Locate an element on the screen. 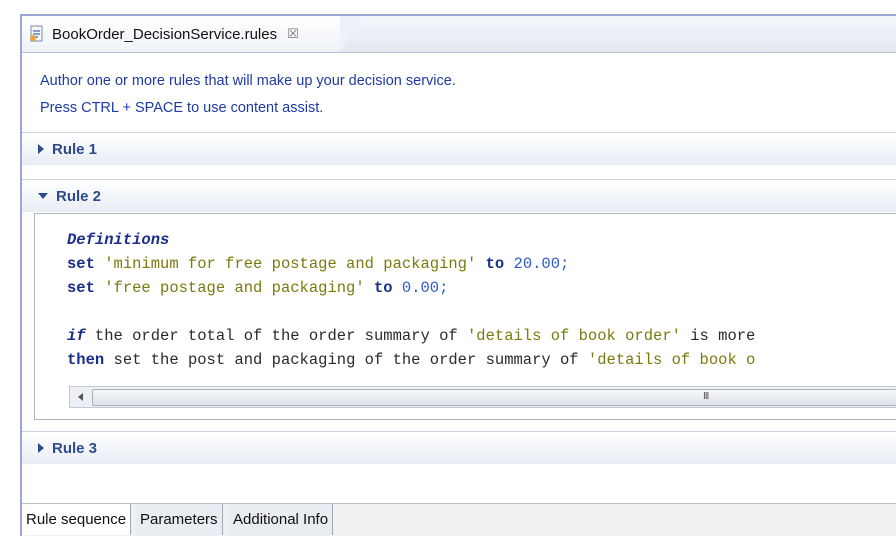  tab-rule-sequence: Rule sequence is located at coordinates (77, 519).